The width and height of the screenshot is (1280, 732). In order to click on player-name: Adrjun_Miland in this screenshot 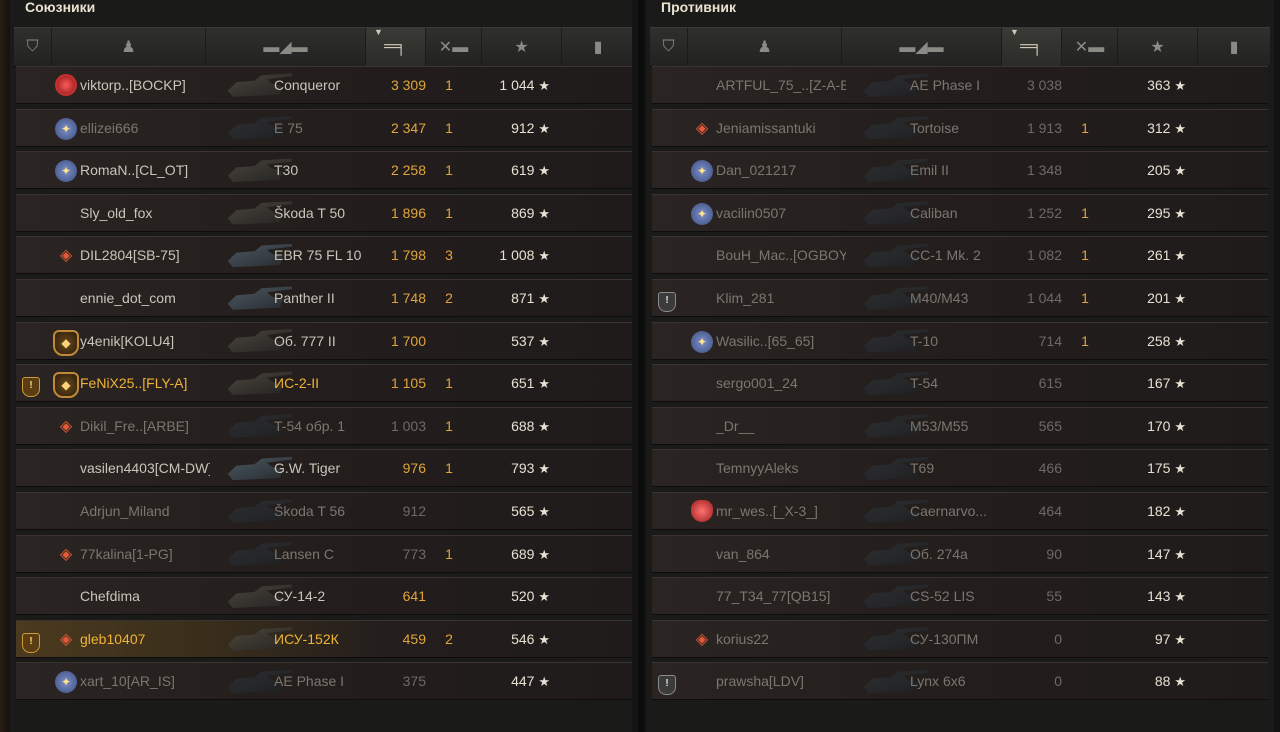, I will do `click(145, 511)`.